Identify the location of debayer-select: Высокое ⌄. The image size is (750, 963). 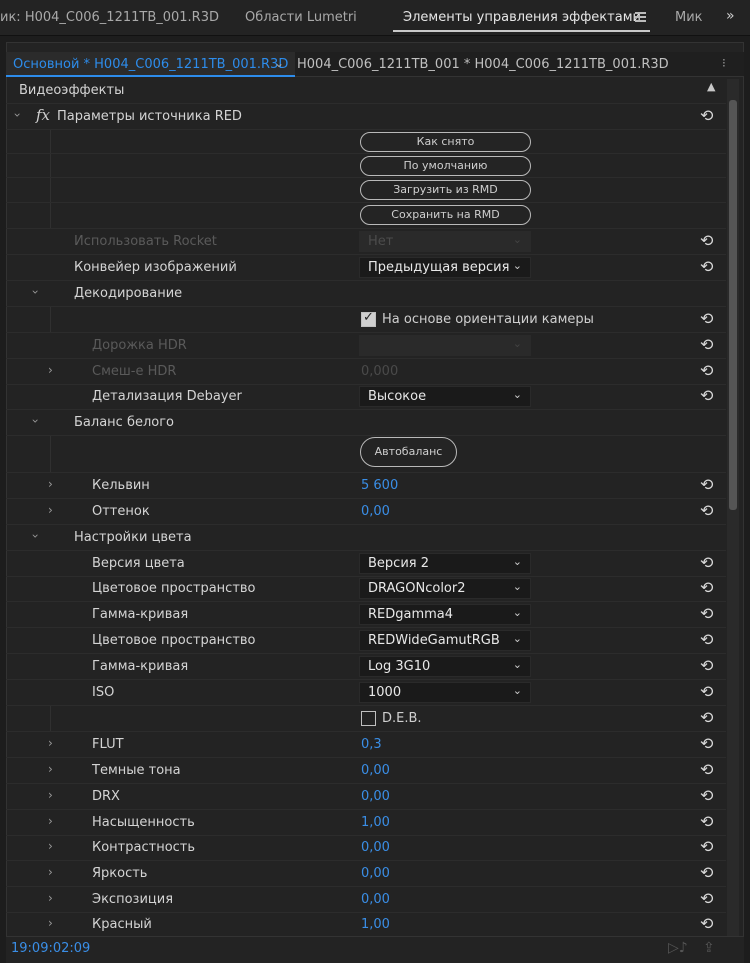
(445, 396).